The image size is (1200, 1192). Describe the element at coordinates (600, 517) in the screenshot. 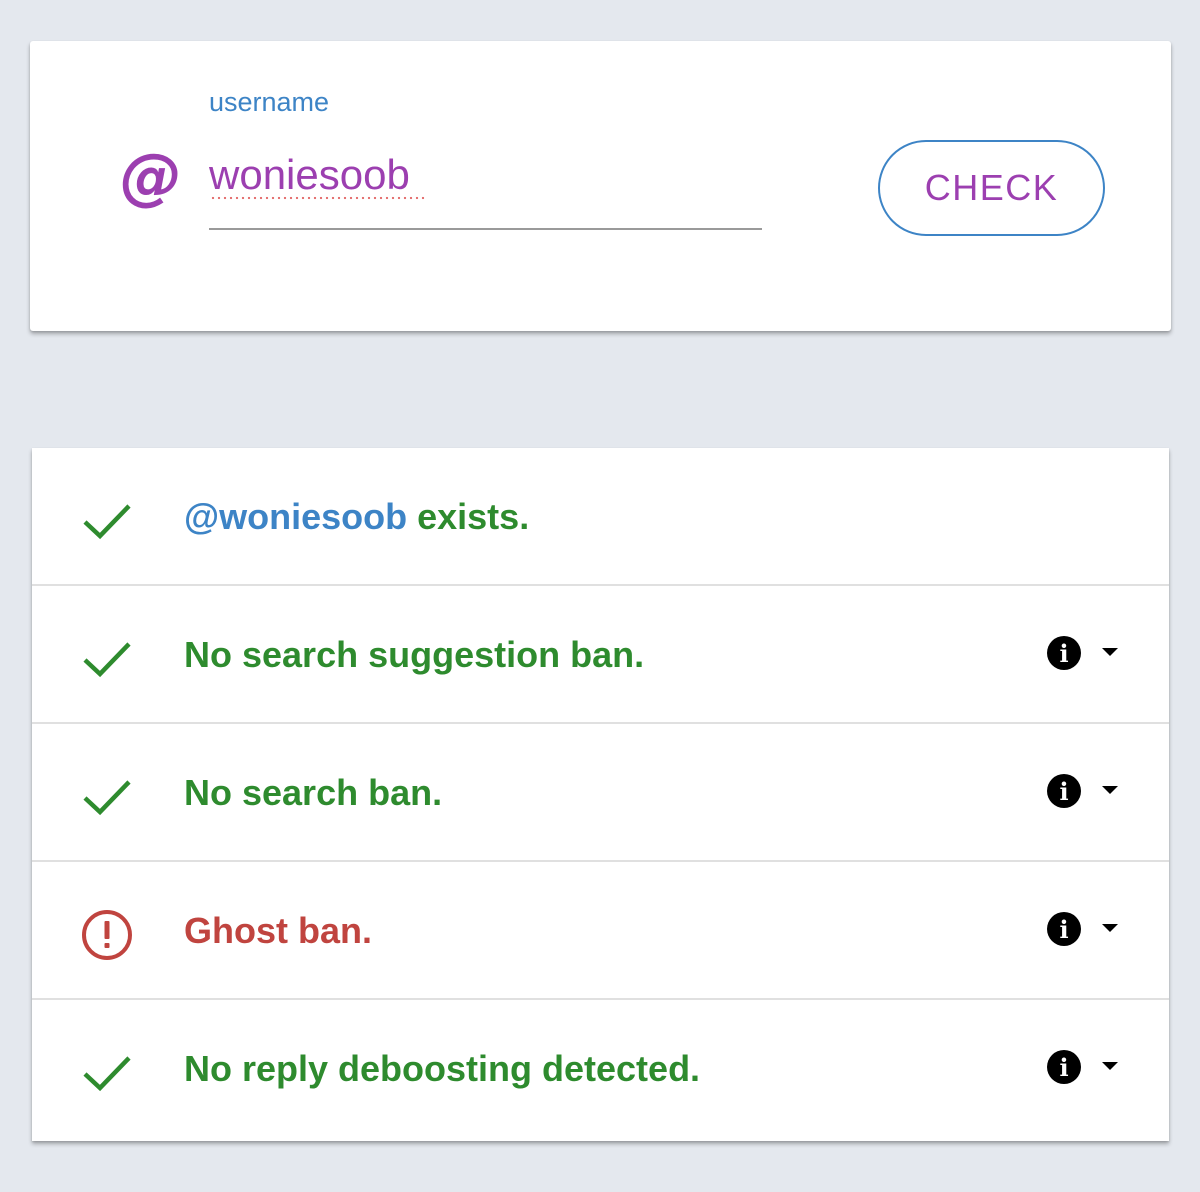

I see `result-row-exists: @woniesoob exists.` at that location.